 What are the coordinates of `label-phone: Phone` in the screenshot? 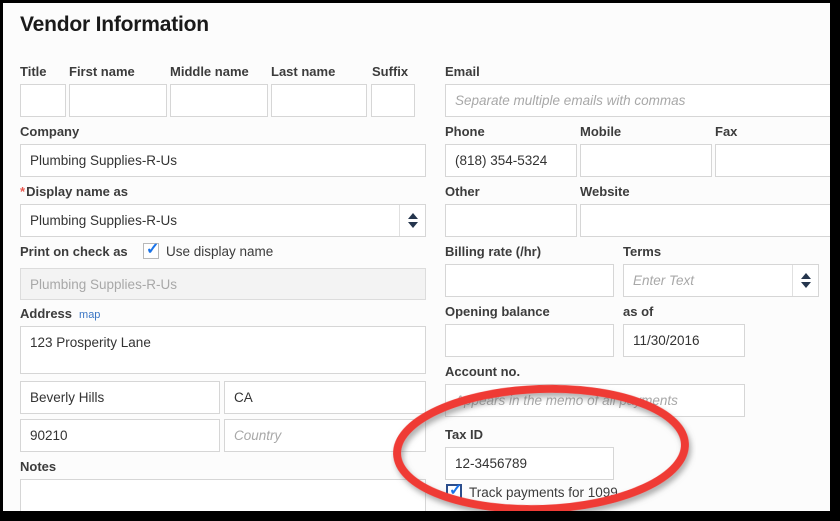 It's located at (465, 131).